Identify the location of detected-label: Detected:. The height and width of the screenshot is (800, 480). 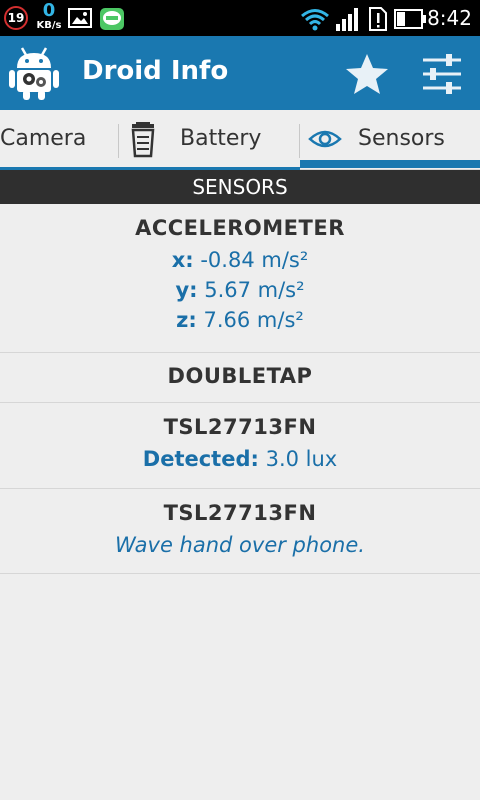
(200, 459).